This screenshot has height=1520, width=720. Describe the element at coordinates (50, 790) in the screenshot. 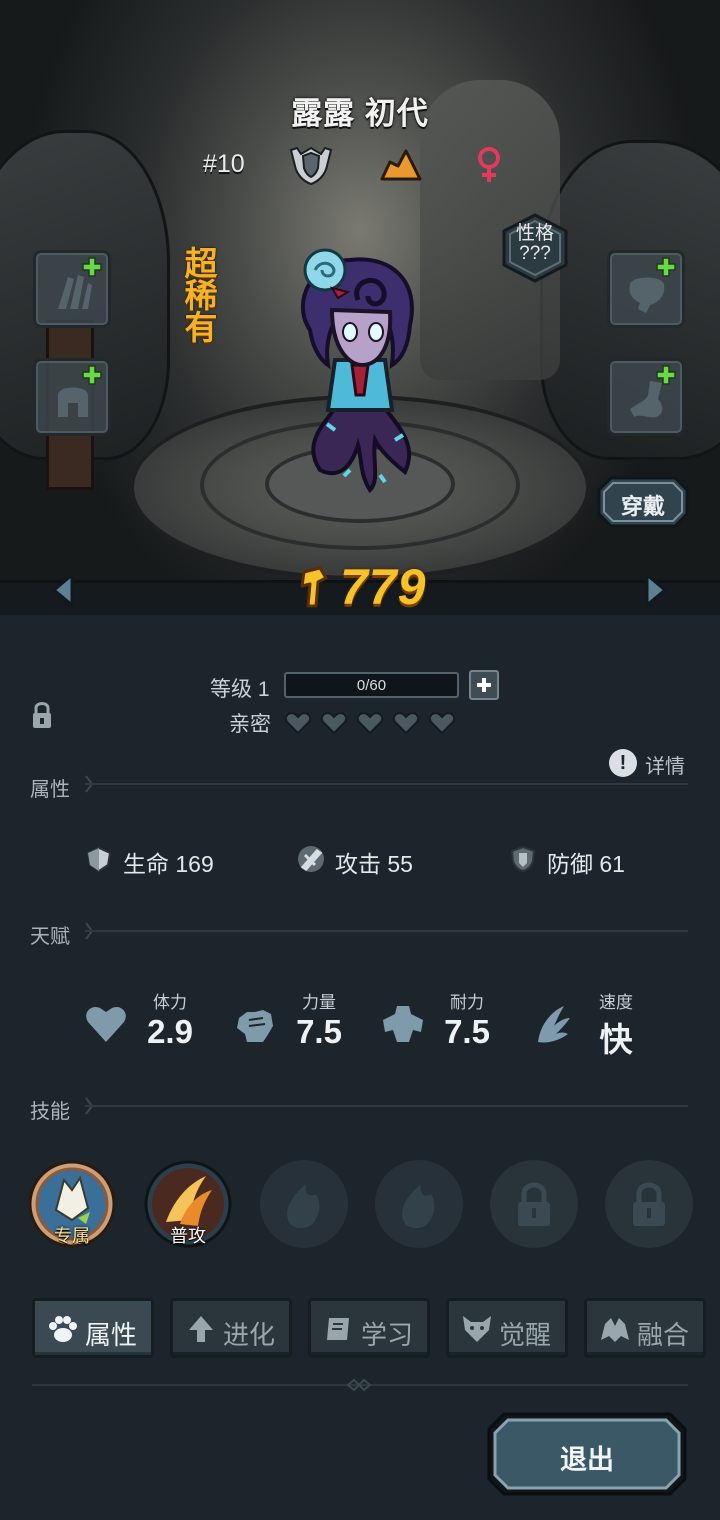

I see `attributes-section-title: 属性` at that location.